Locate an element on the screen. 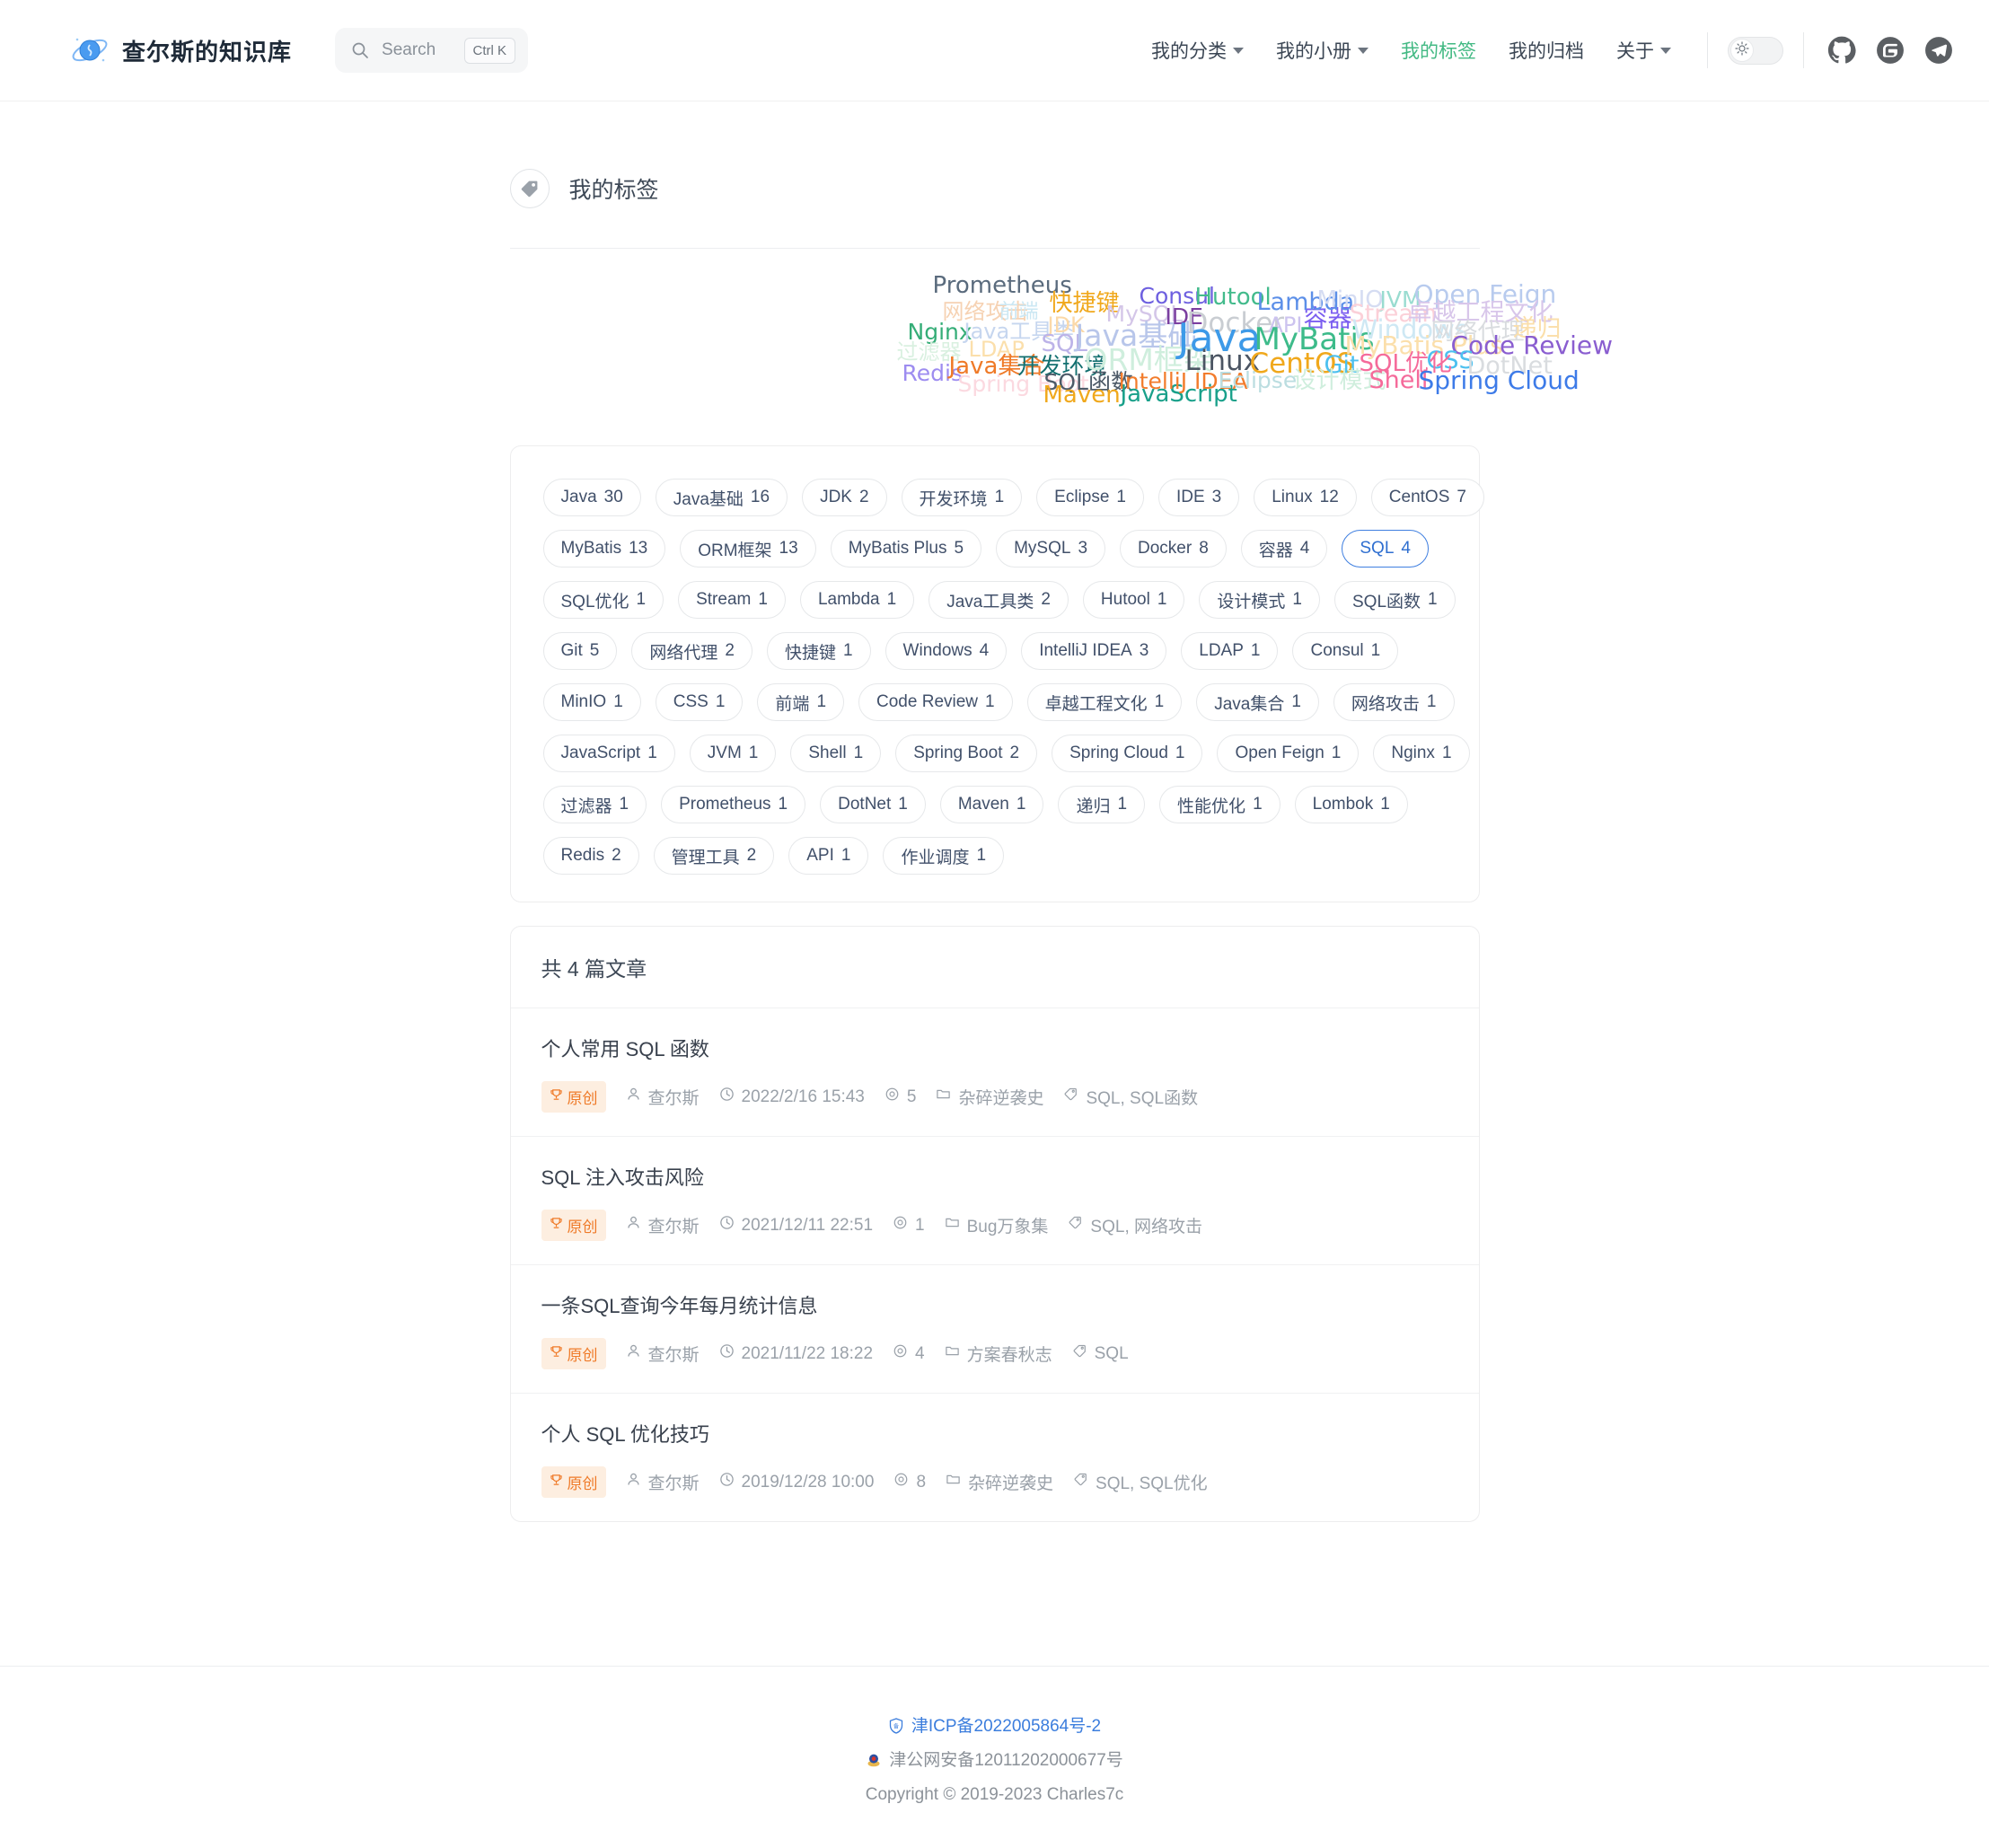 The height and width of the screenshot is (1848, 1989). tag-pill: SQL 4 is located at coordinates (1385, 549).